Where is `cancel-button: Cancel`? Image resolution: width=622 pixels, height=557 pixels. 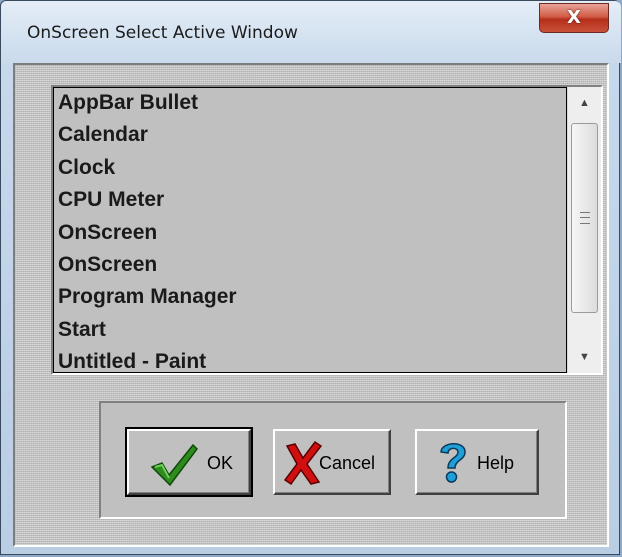 cancel-button: Cancel is located at coordinates (332, 462).